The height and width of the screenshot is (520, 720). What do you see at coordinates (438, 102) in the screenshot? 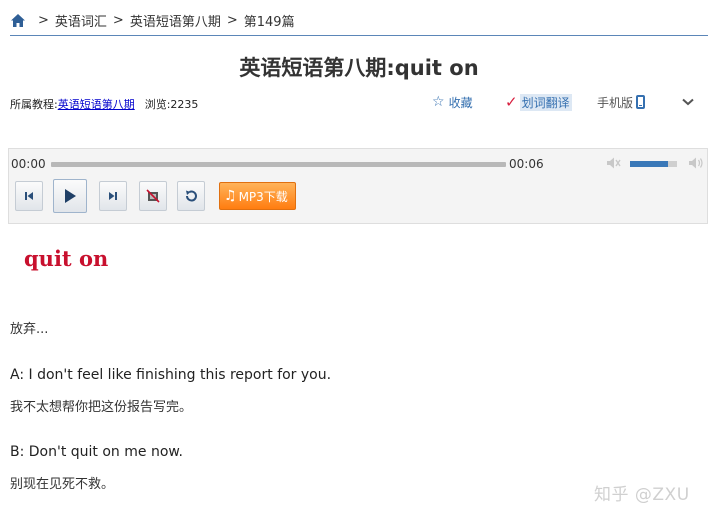
I see `star-icon: ☆` at bounding box center [438, 102].